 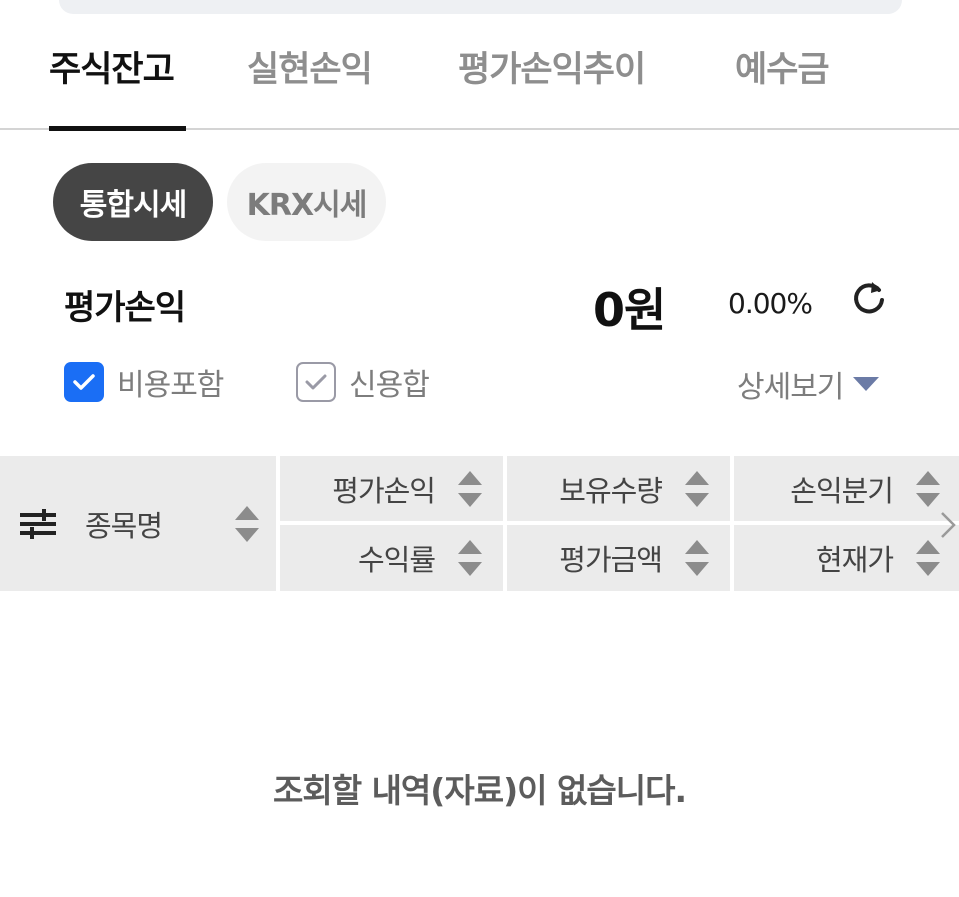 What do you see at coordinates (866, 384) in the screenshot?
I see `caret-down-icon` at bounding box center [866, 384].